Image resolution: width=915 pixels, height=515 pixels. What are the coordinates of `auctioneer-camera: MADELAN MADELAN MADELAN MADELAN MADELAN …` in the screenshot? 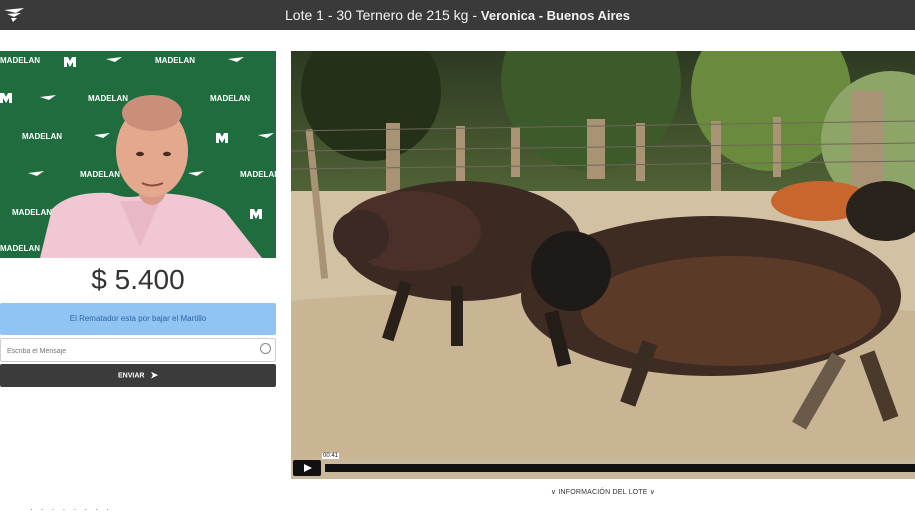 It's located at (138, 154).